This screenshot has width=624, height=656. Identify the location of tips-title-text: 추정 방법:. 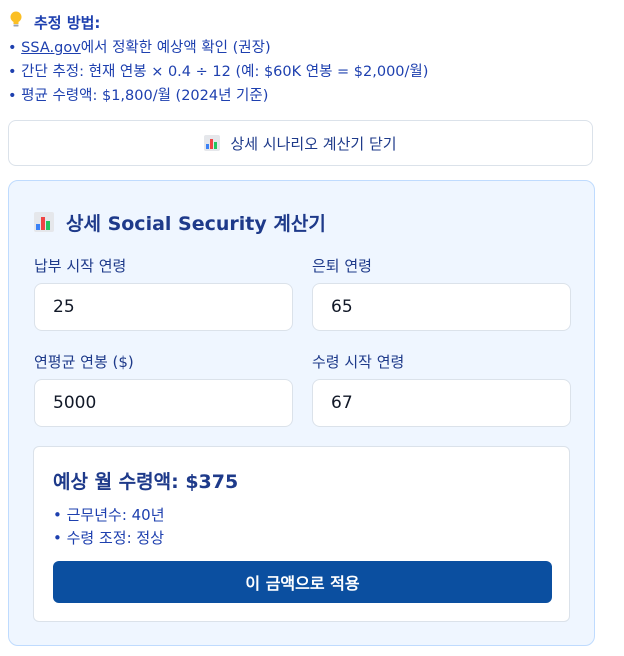
(67, 23).